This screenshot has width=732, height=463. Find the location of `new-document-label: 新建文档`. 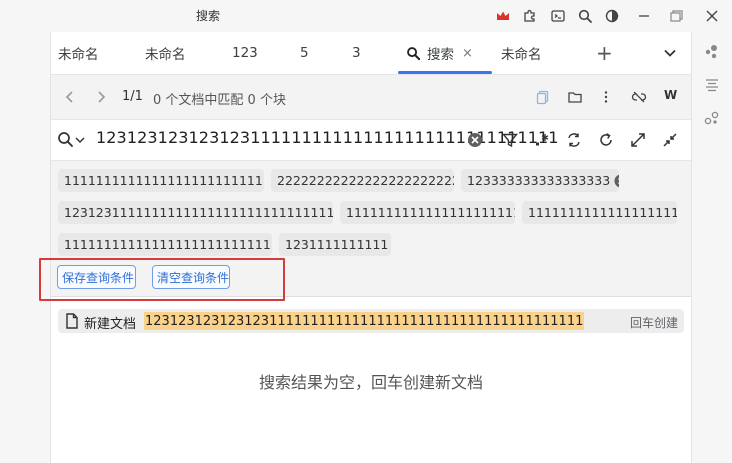

new-document-label: 新建文档 is located at coordinates (110, 324).